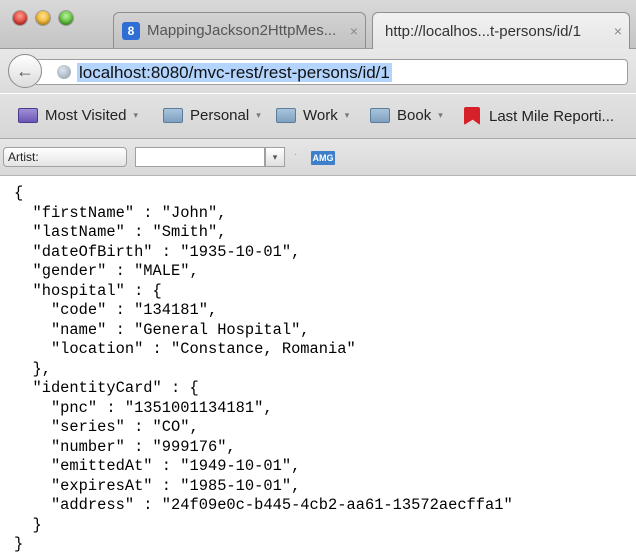 Image resolution: width=636 pixels, height=555 pixels. I want to click on json-line: "number" : "999176",, so click(125, 446).